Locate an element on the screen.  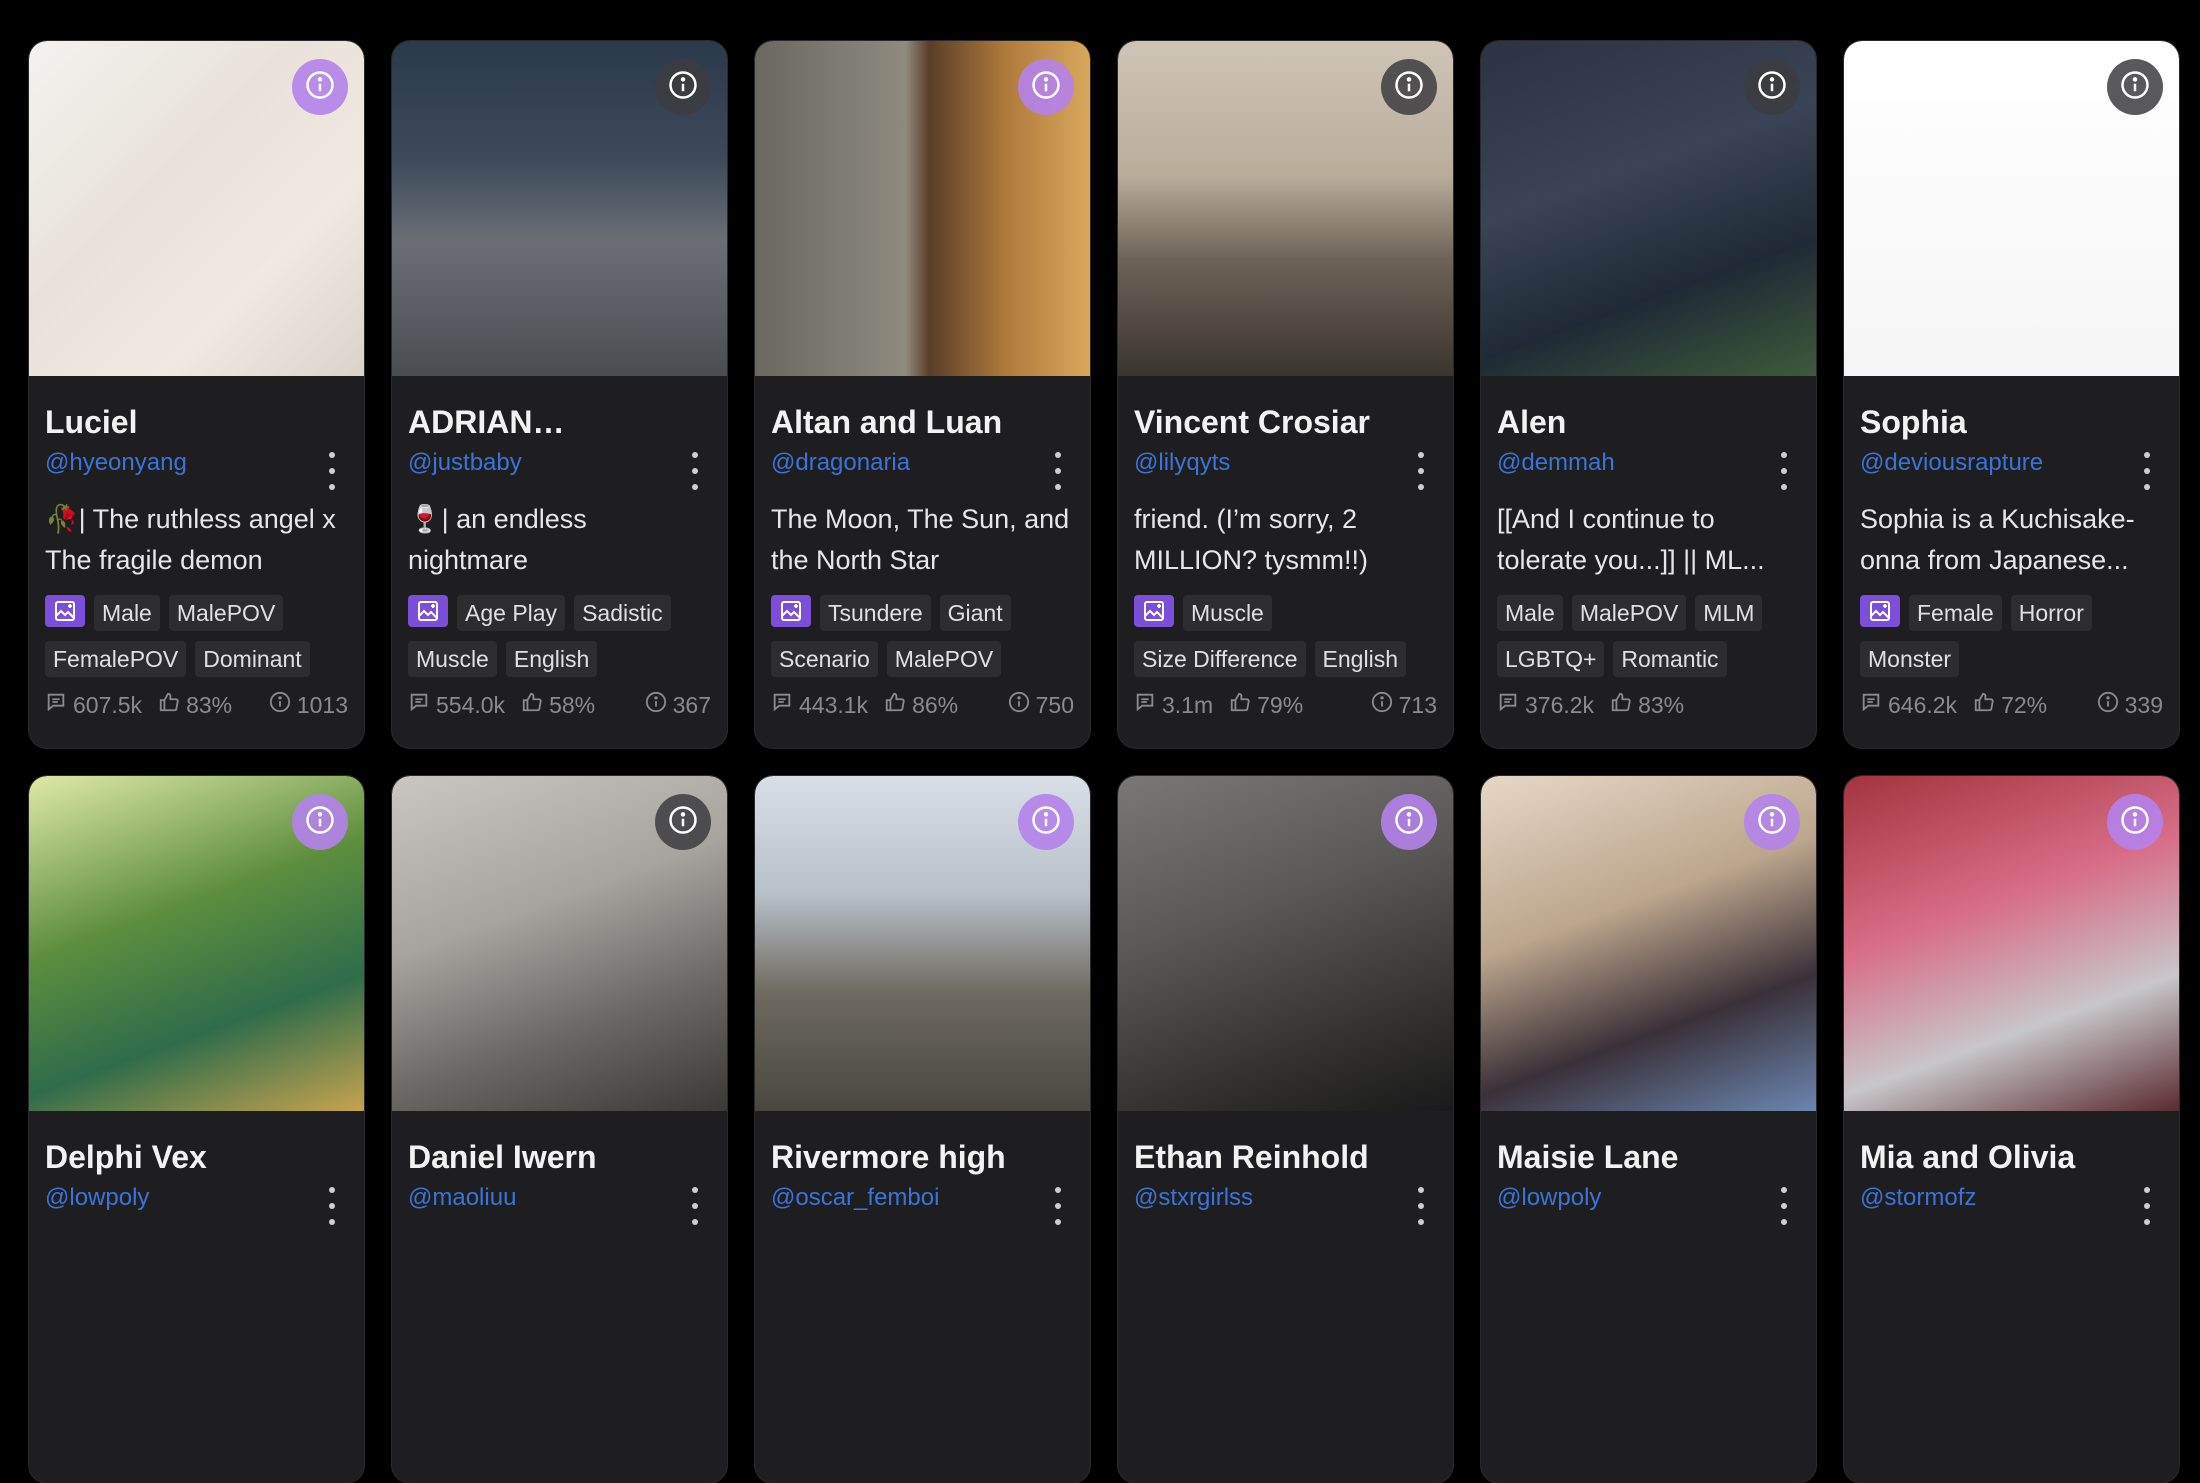
character-name: Ethan Reinhold is located at coordinates (1251, 1157).